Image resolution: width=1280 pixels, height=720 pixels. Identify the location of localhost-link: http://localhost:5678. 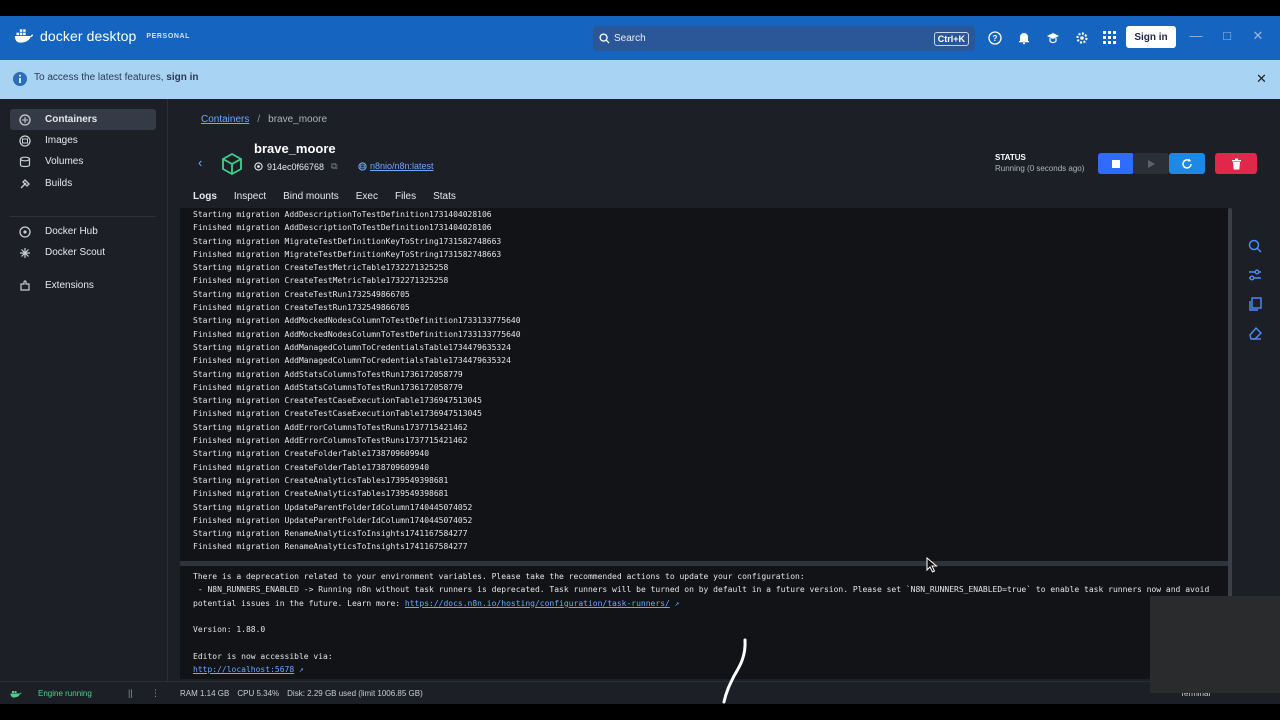
(243, 669).